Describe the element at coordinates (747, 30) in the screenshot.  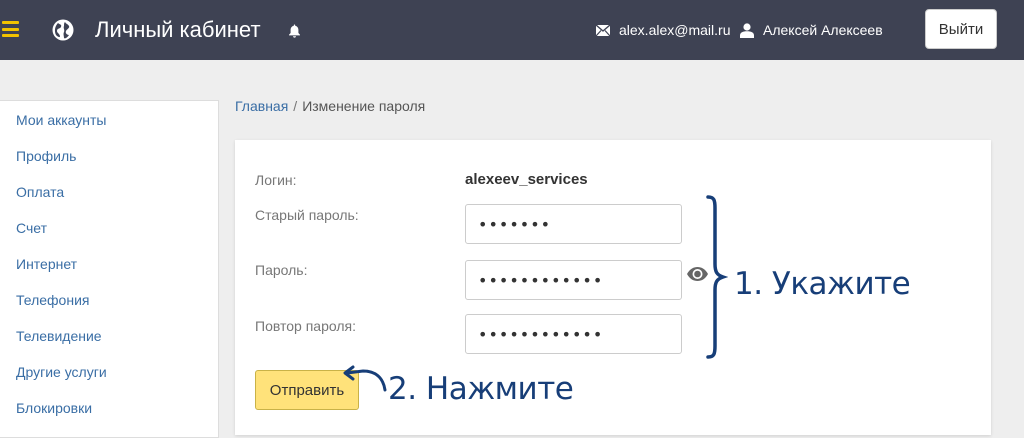
I see `user-icon` at that location.